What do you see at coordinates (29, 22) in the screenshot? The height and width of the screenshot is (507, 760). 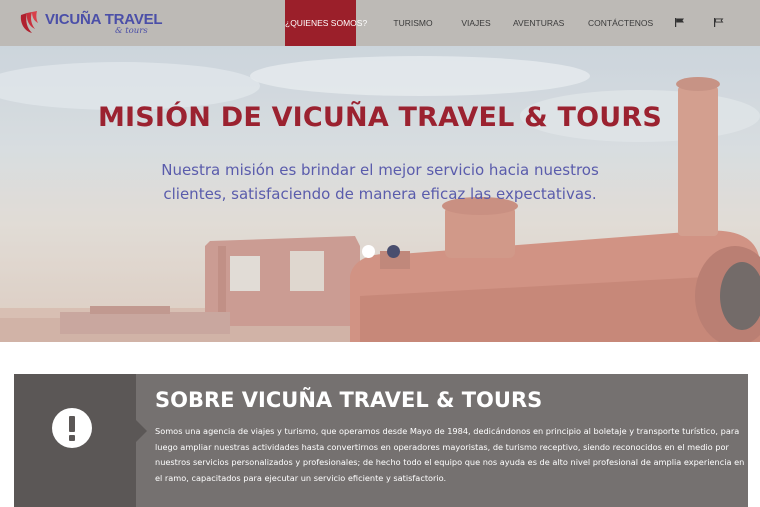 I see `vicuna-logo-icon` at bounding box center [29, 22].